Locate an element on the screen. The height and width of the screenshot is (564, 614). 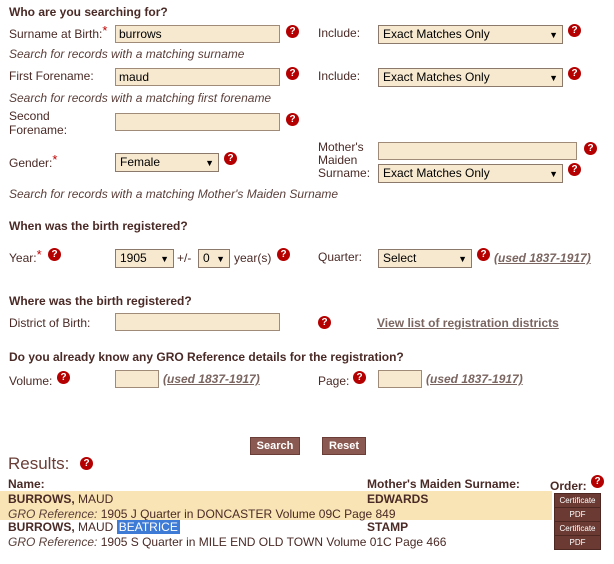
surname-label: Surname at Birth:* is located at coordinates (58, 32).